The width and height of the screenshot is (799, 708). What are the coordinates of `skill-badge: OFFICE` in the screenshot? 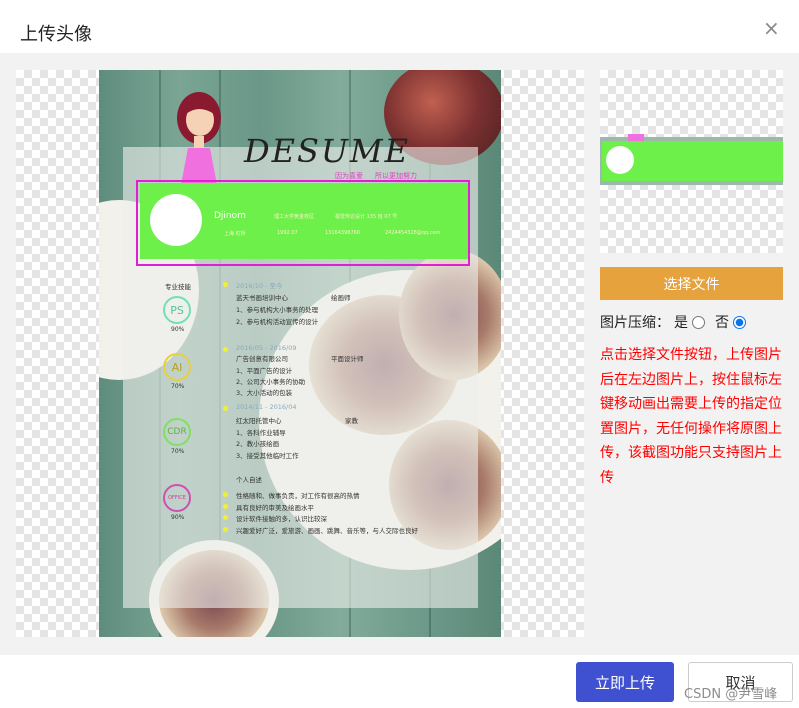 It's located at (177, 498).